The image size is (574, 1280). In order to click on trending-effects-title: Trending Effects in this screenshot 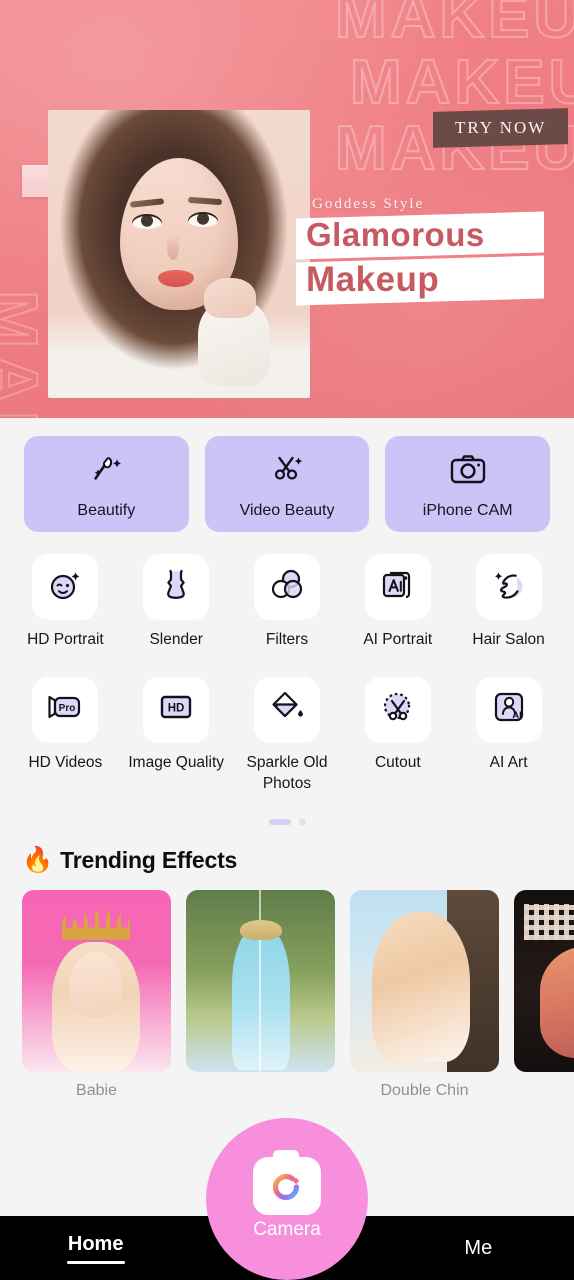, I will do `click(149, 859)`.